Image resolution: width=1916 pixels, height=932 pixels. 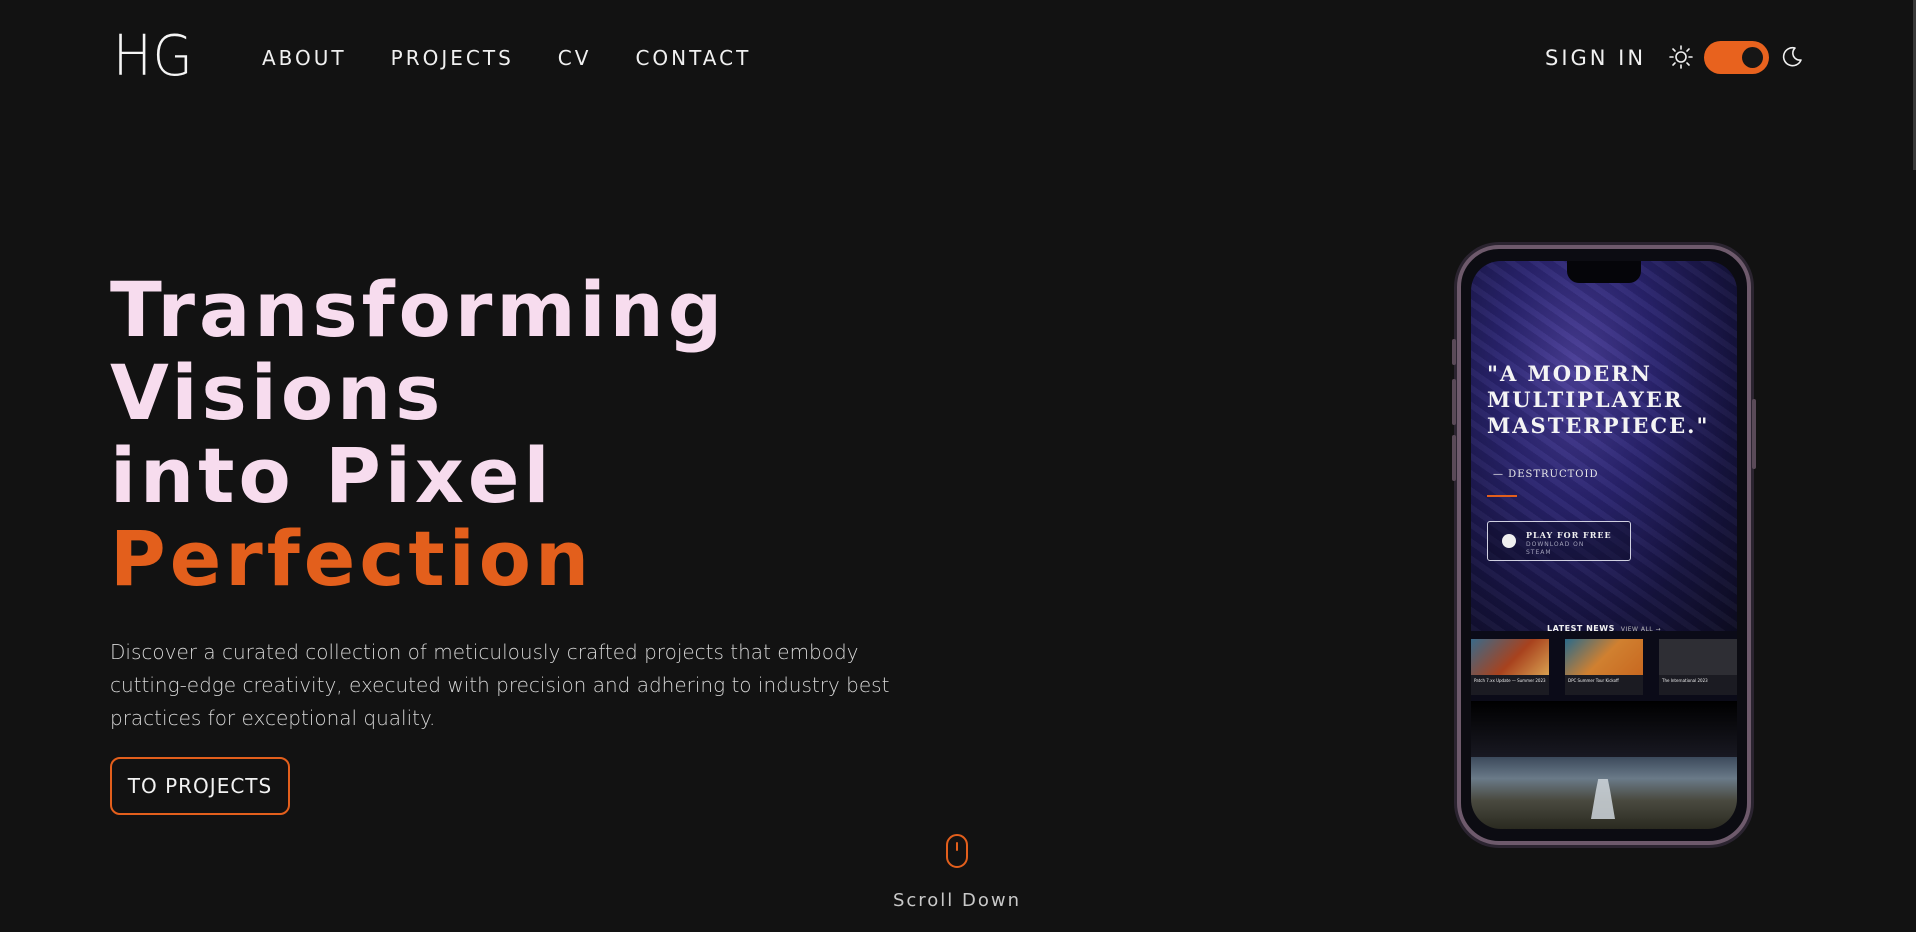 What do you see at coordinates (1698, 667) in the screenshot?
I see `news-card: The International 2023` at bounding box center [1698, 667].